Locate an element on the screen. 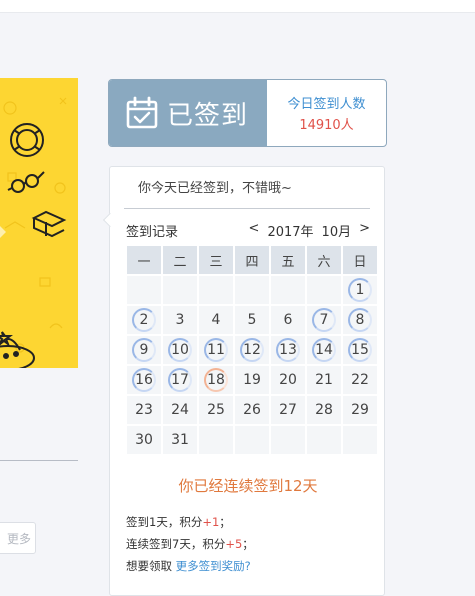 The width and height of the screenshot is (475, 596). more-rewards-link: 更多签到奖励? is located at coordinates (213, 566).